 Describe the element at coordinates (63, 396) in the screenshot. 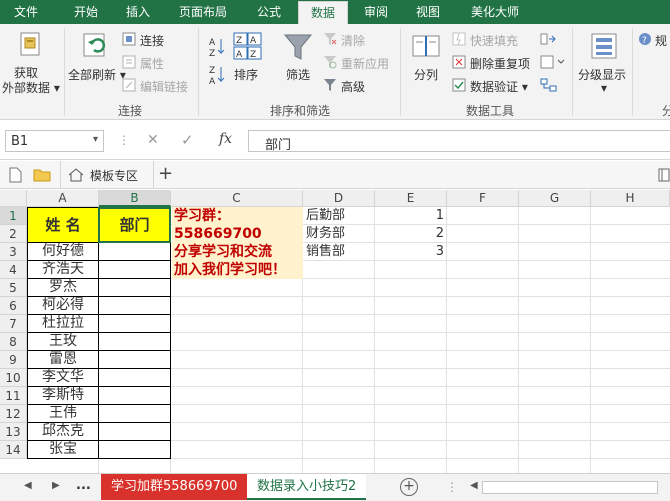

I see `name-cell: 李斯特` at that location.